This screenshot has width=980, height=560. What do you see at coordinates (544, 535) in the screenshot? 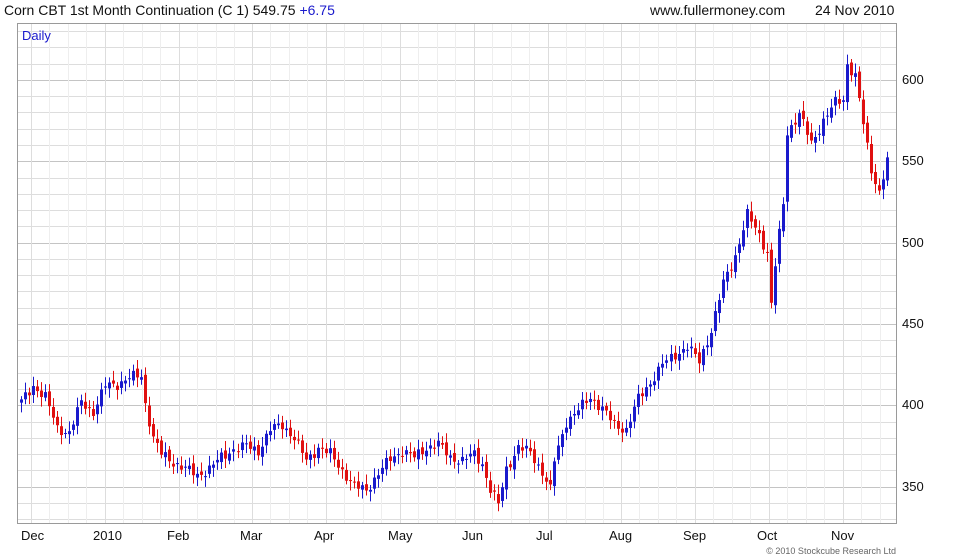
I see `x-tick-label: Jul` at bounding box center [544, 535].